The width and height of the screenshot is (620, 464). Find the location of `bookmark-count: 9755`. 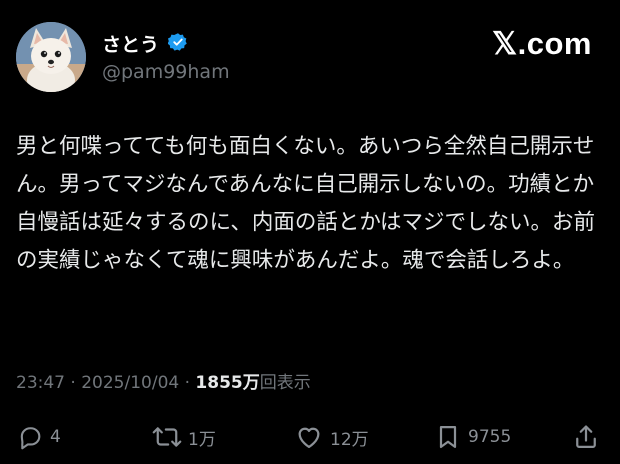

bookmark-count: 9755 is located at coordinates (490, 437).